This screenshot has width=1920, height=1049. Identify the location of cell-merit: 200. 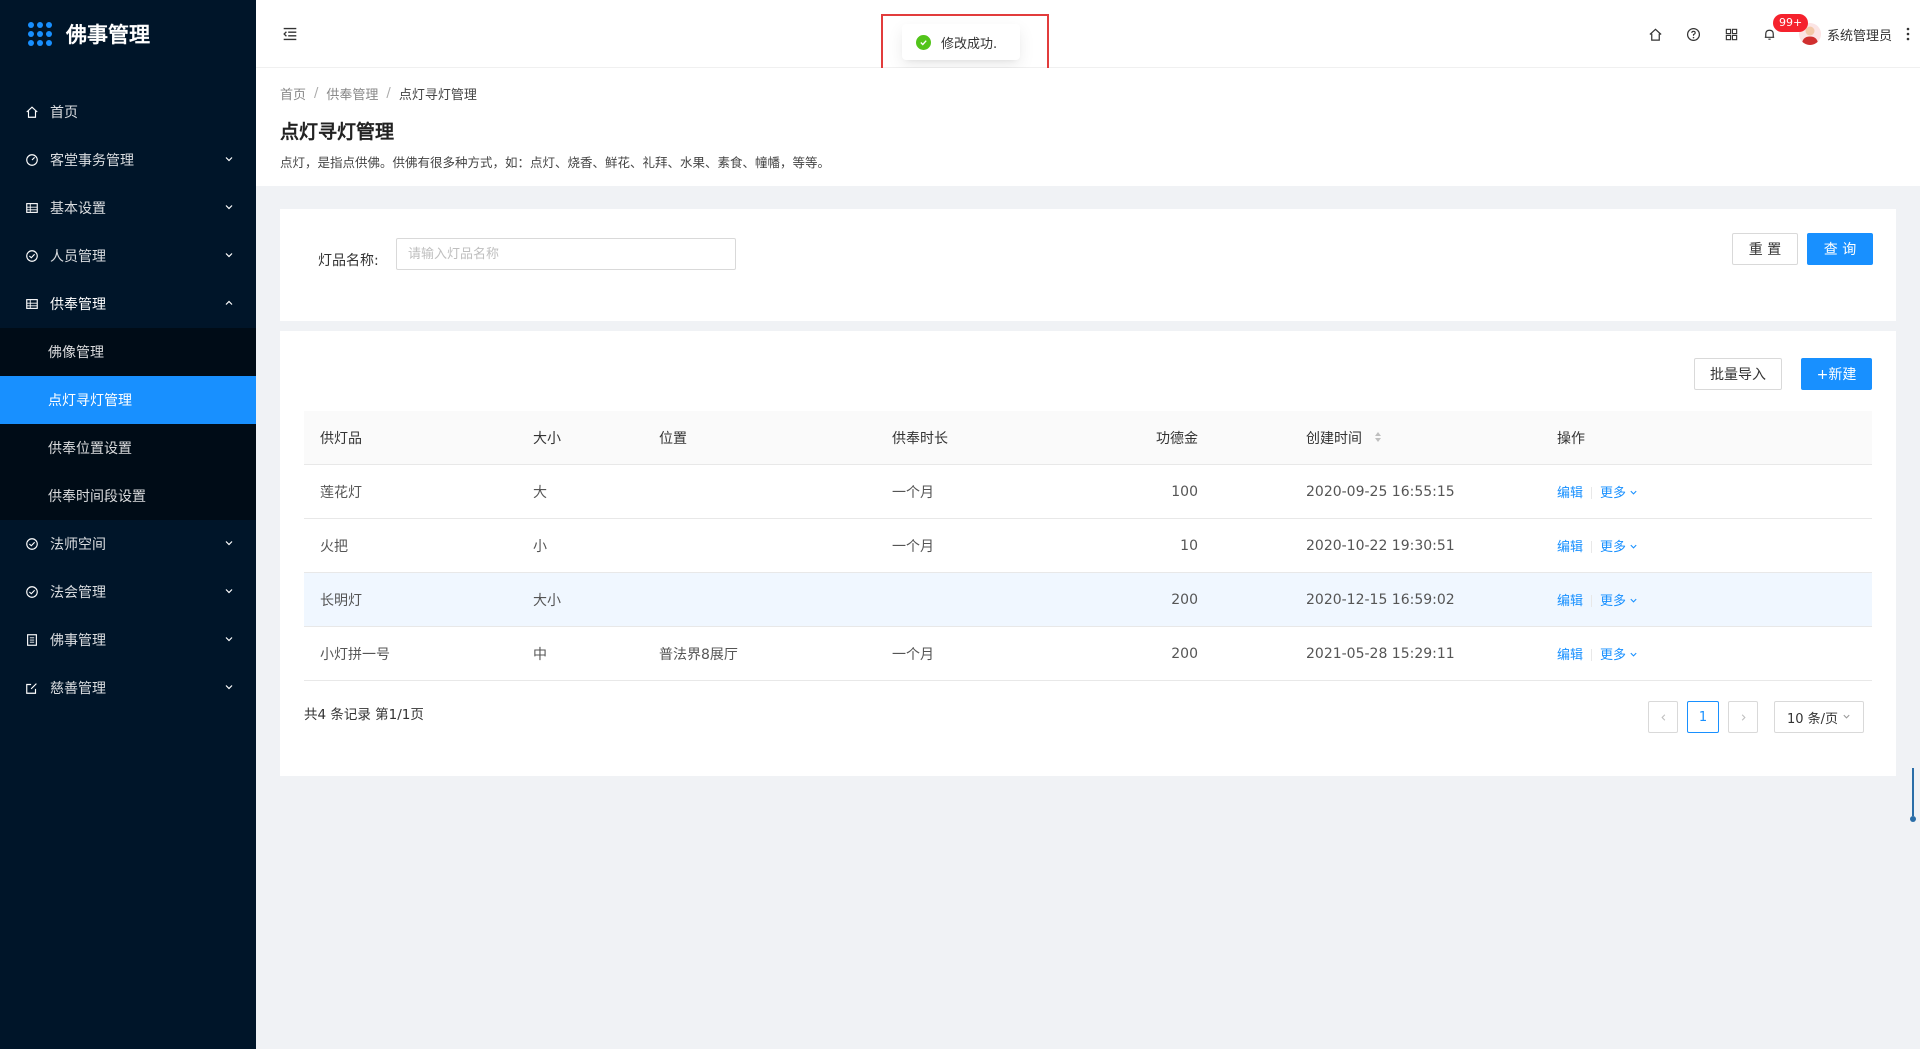
(1184, 653).